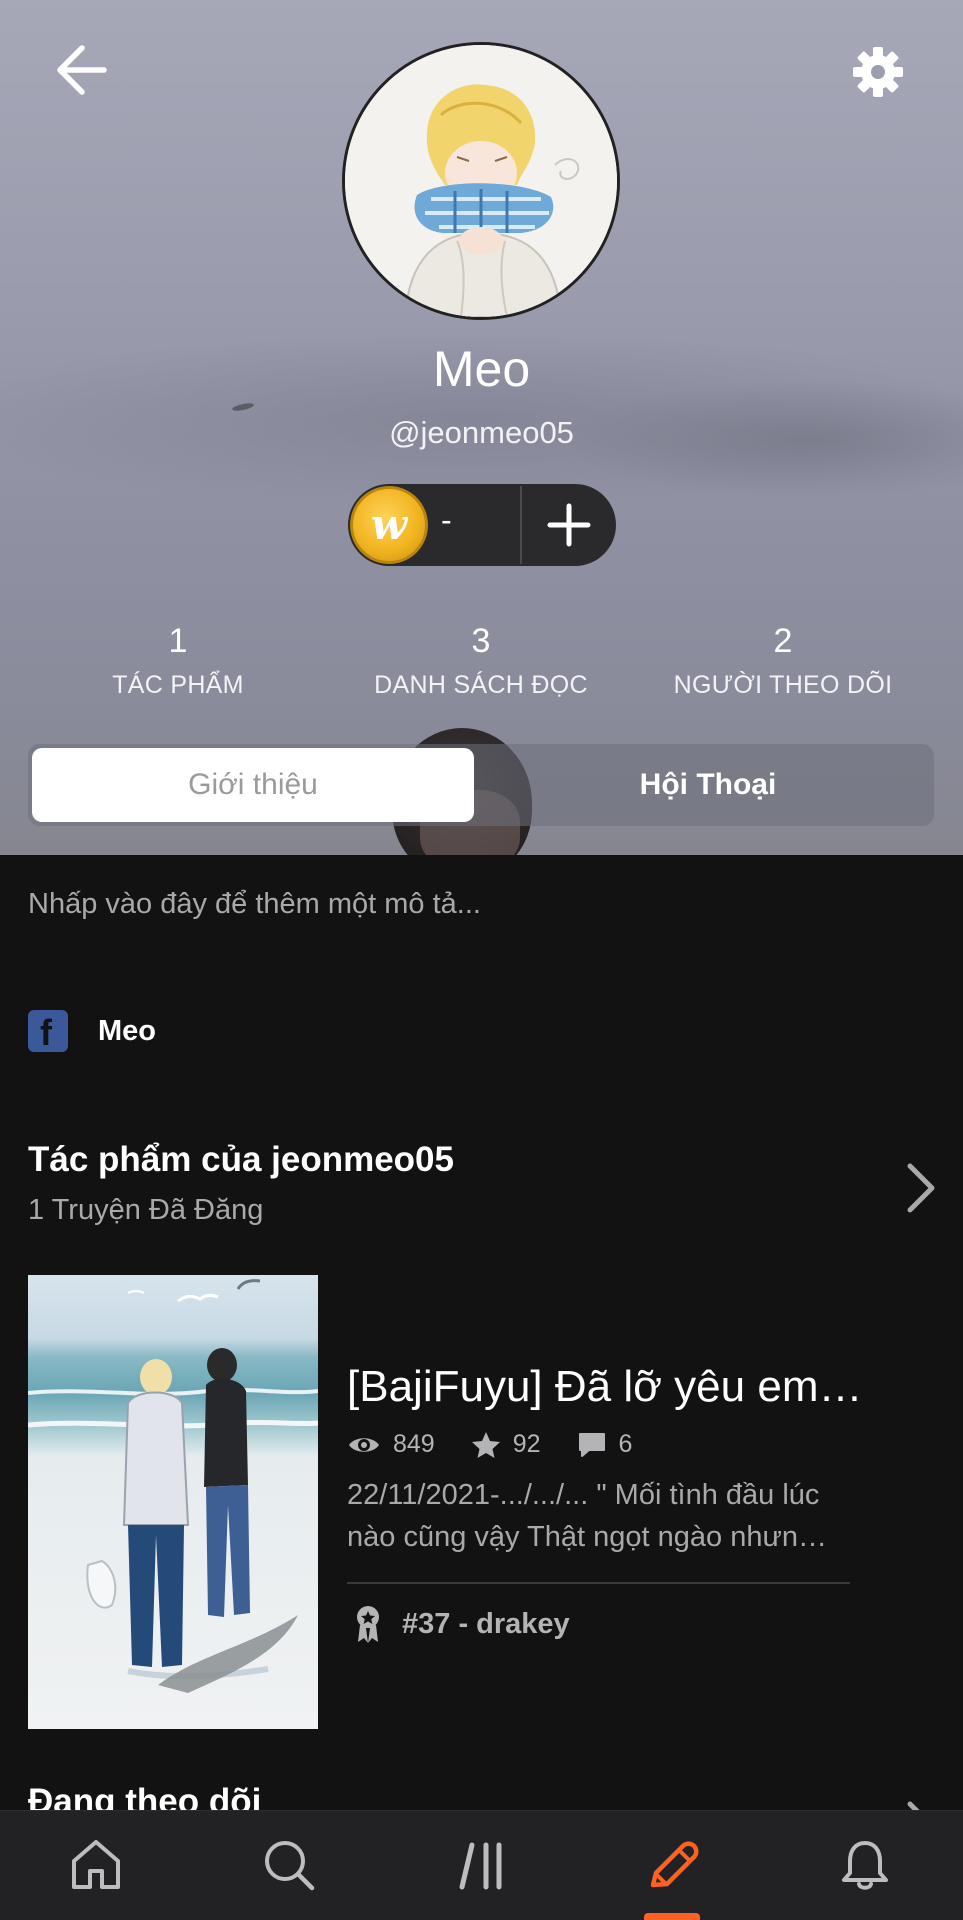 The image size is (963, 1920). What do you see at coordinates (178, 661) in the screenshot?
I see `stat-works: 1 TÁC PHẨM` at bounding box center [178, 661].